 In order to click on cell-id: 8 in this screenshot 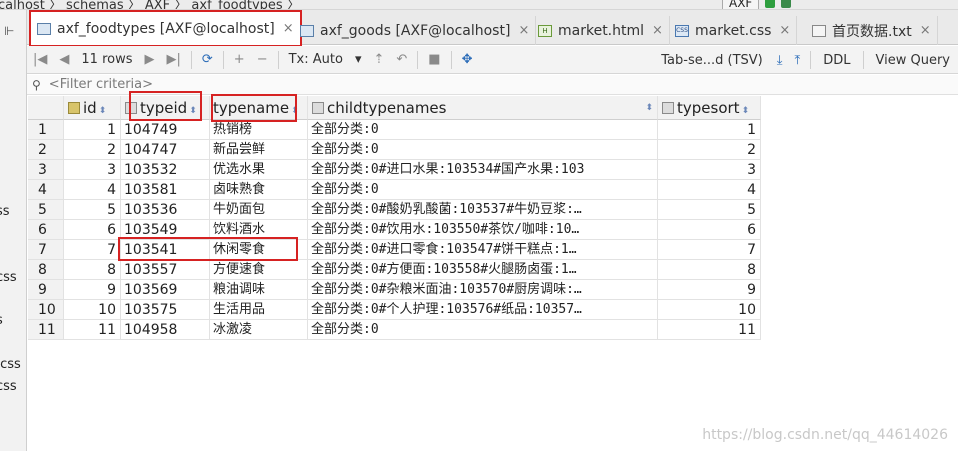, I will do `click(92, 270)`.